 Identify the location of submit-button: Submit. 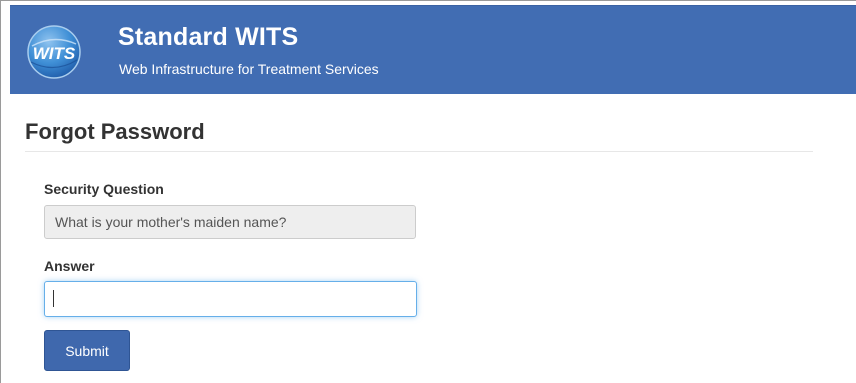
(87, 350).